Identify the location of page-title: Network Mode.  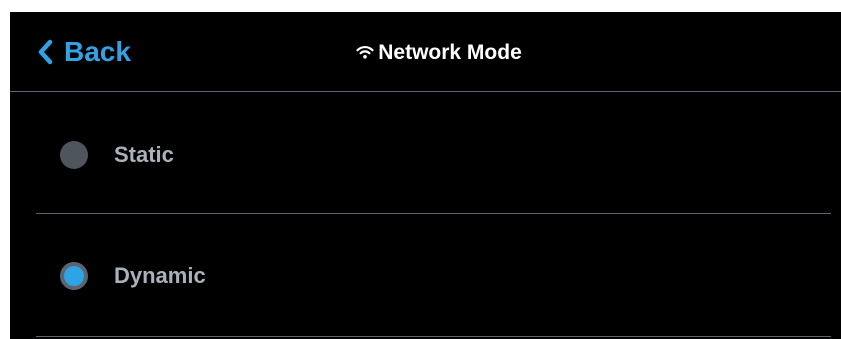
(450, 52).